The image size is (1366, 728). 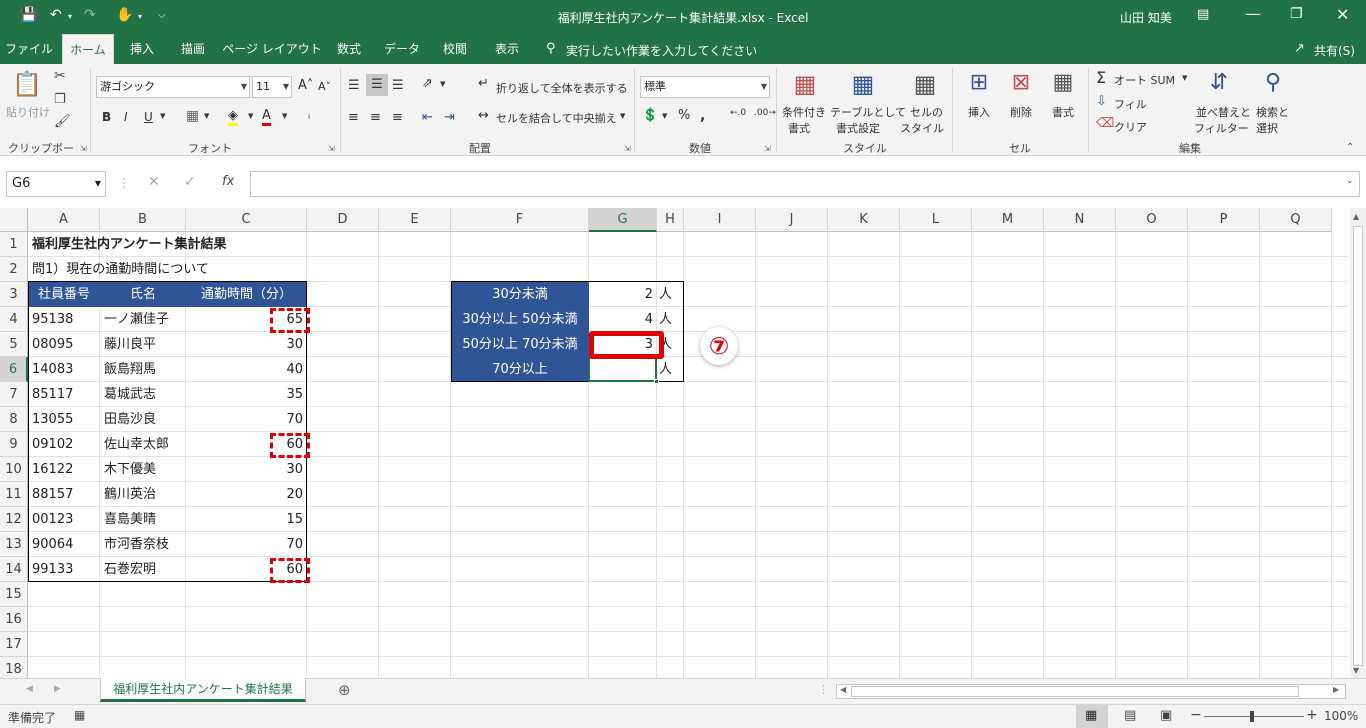 I want to click on font-launcher-icon: ⇲, so click(x=331, y=148).